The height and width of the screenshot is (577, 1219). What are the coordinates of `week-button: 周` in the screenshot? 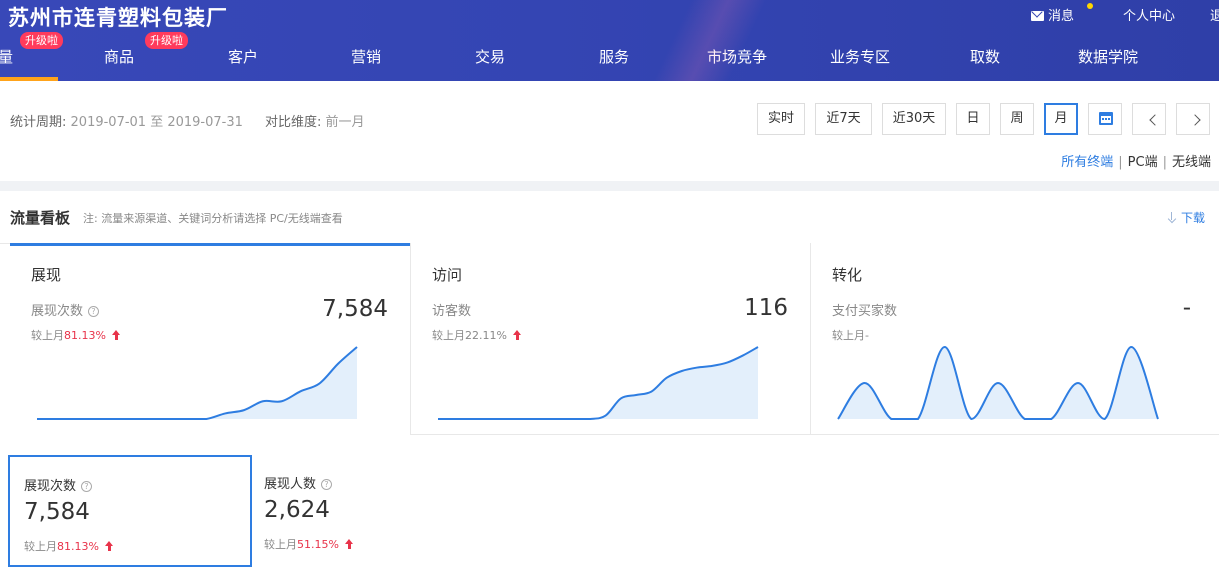 It's located at (1017, 119).